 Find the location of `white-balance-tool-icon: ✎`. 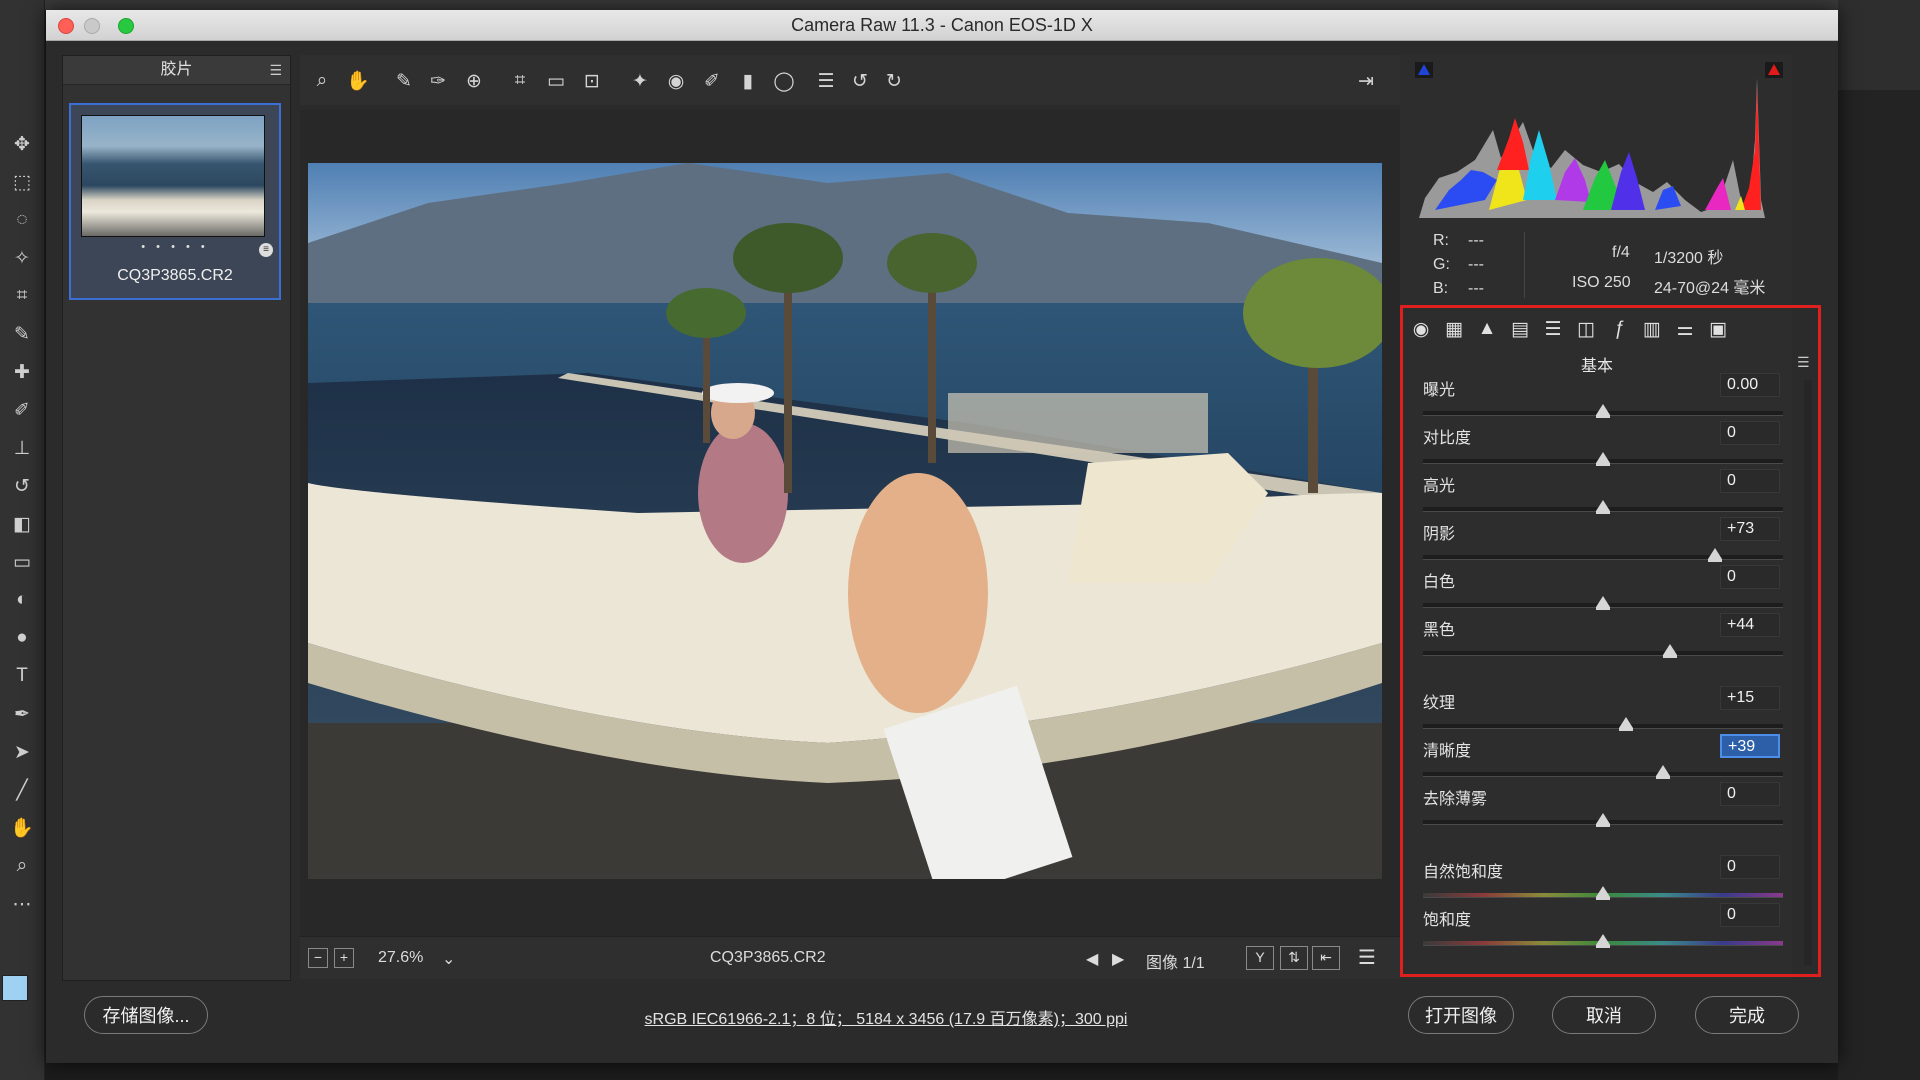

white-balance-tool-icon: ✎ is located at coordinates (404, 81).